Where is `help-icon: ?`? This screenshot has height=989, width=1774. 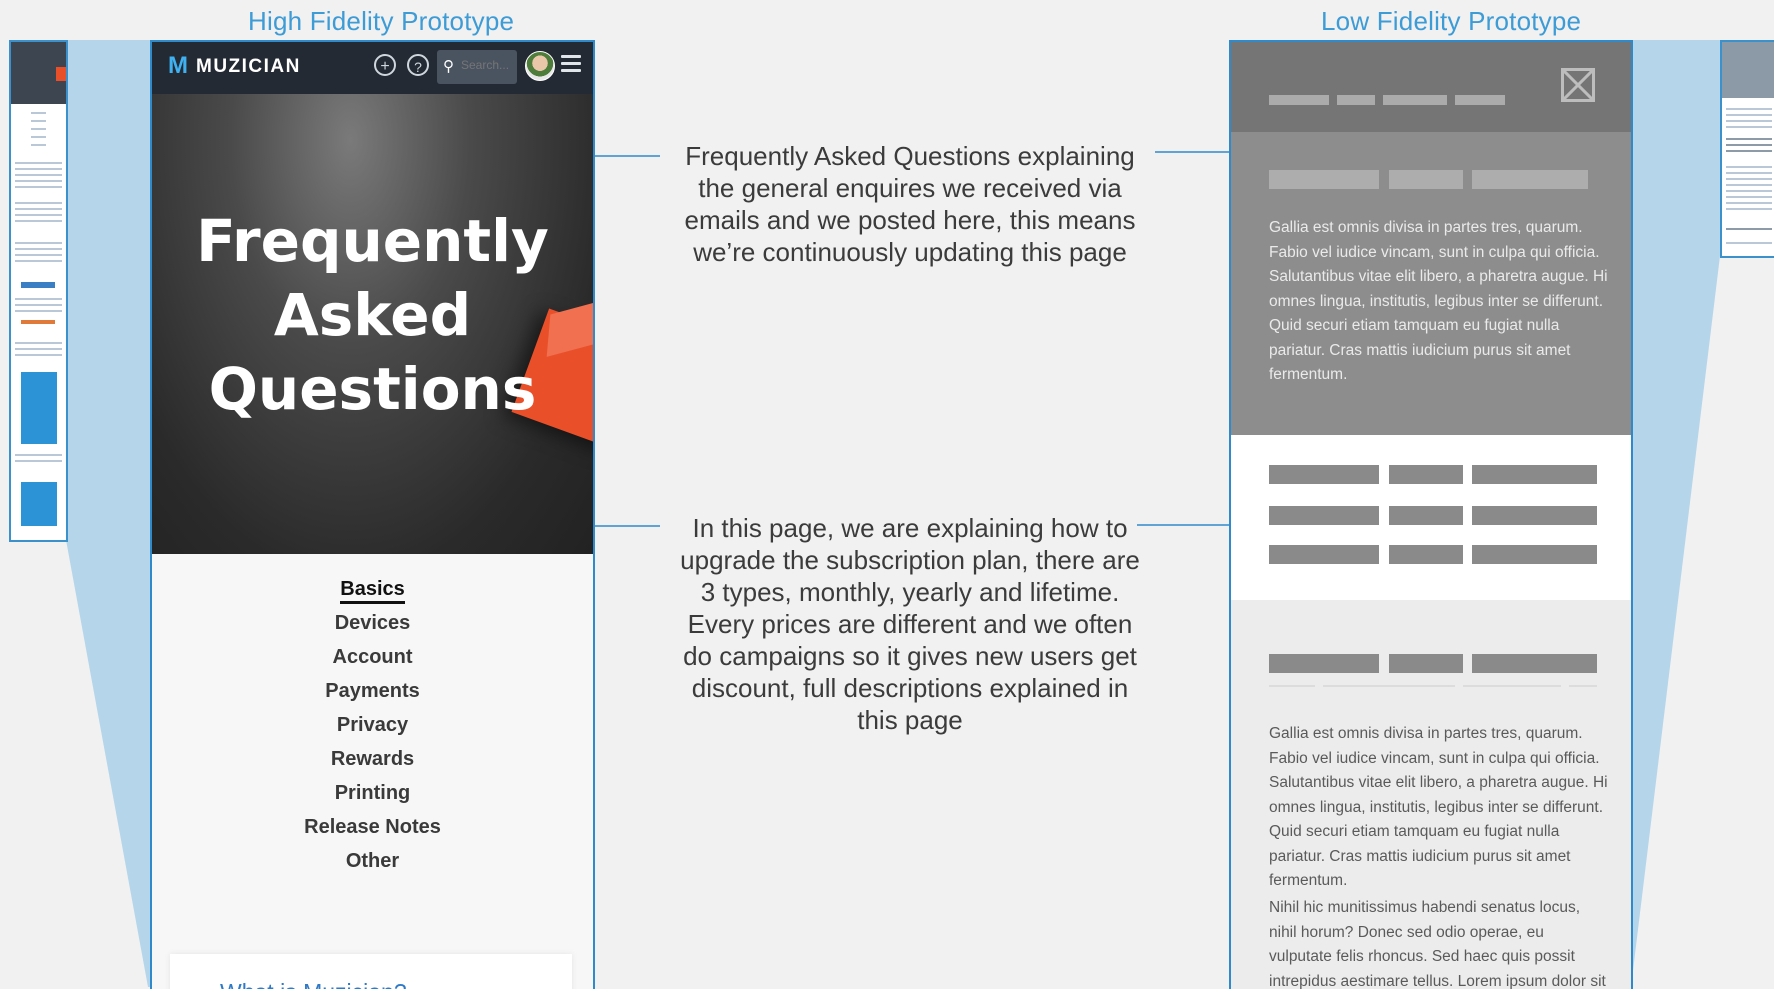
help-icon: ? is located at coordinates (418, 65).